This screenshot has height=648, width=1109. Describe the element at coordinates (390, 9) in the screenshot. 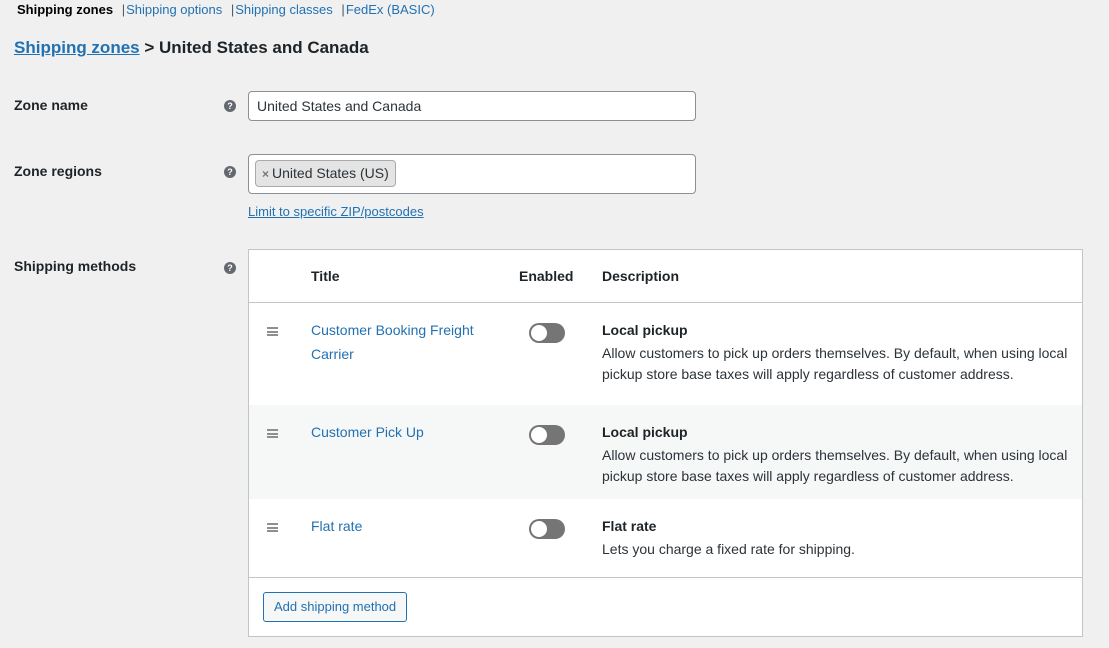

I see `nav-fedex: FedEx (BASIC)` at that location.